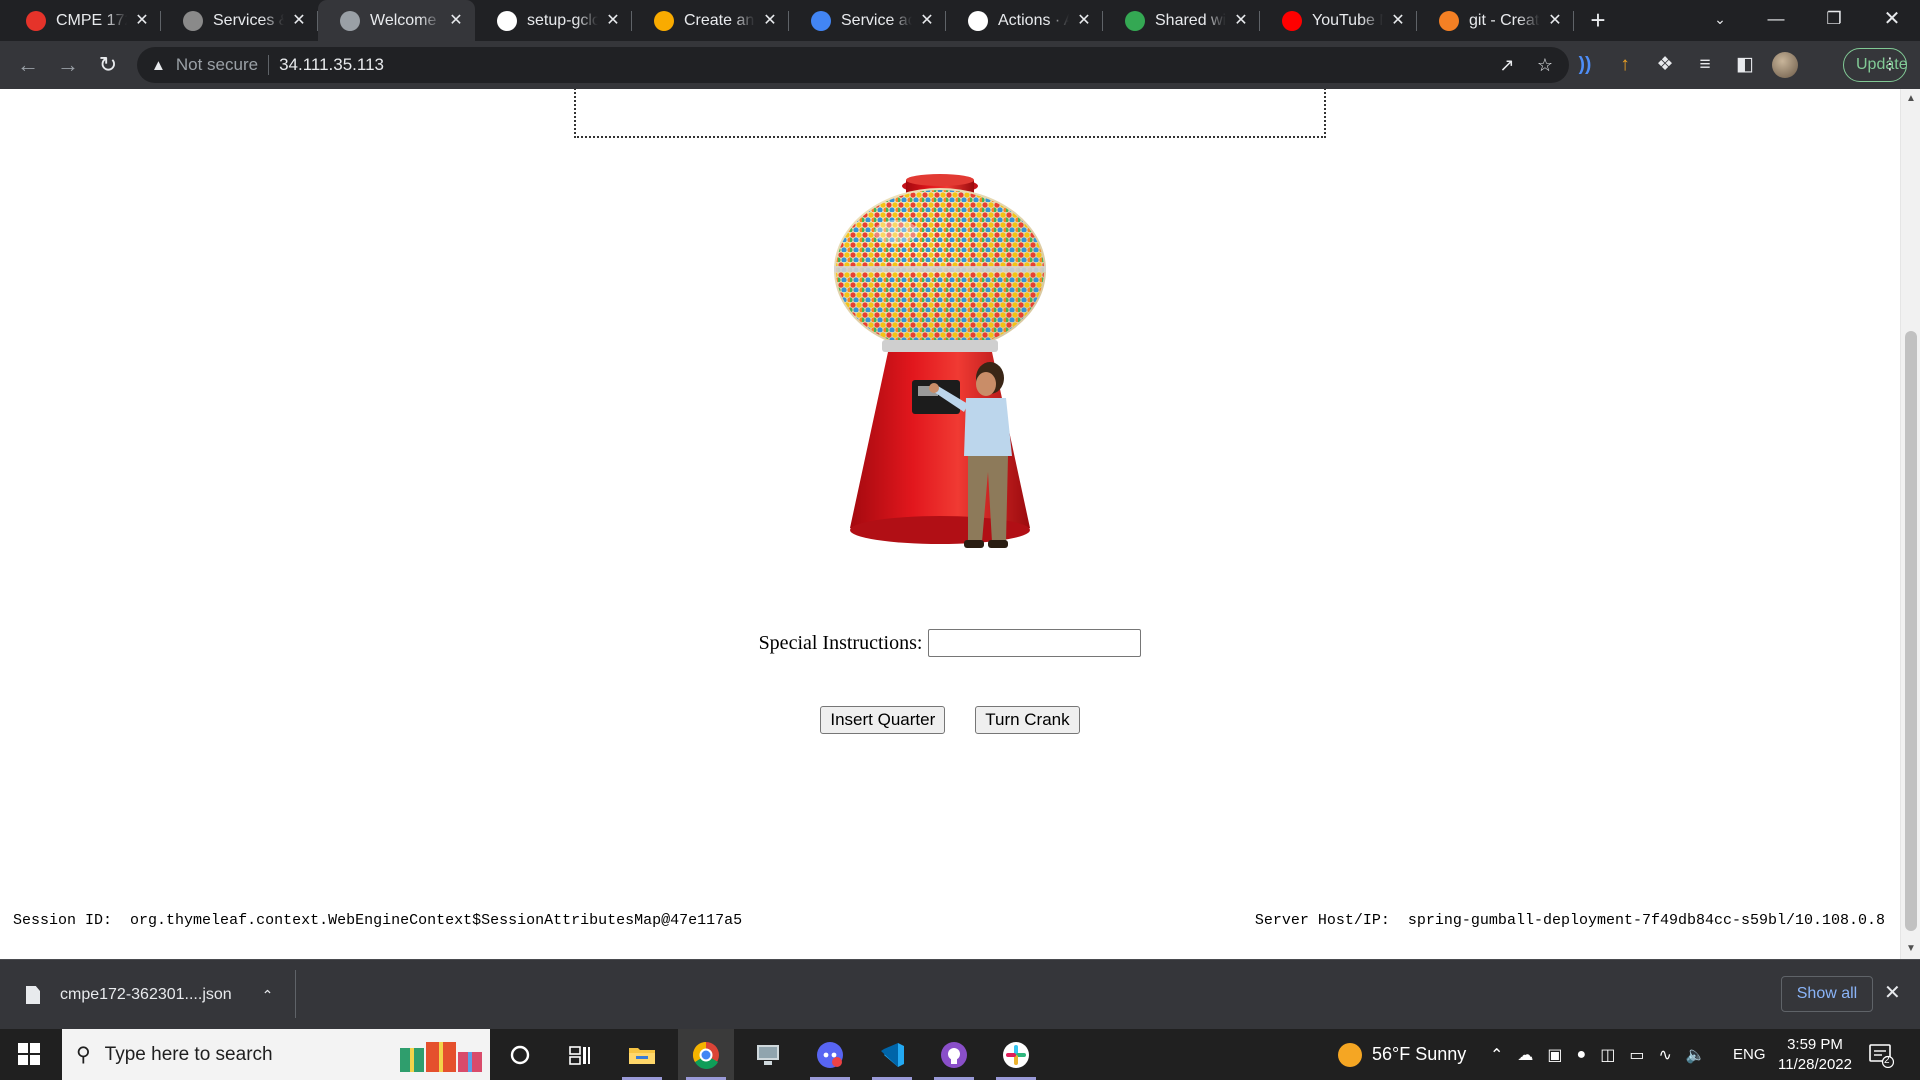 The height and width of the screenshot is (1080, 1920). I want to click on turn-crank-button: Turn Crank, so click(1027, 720).